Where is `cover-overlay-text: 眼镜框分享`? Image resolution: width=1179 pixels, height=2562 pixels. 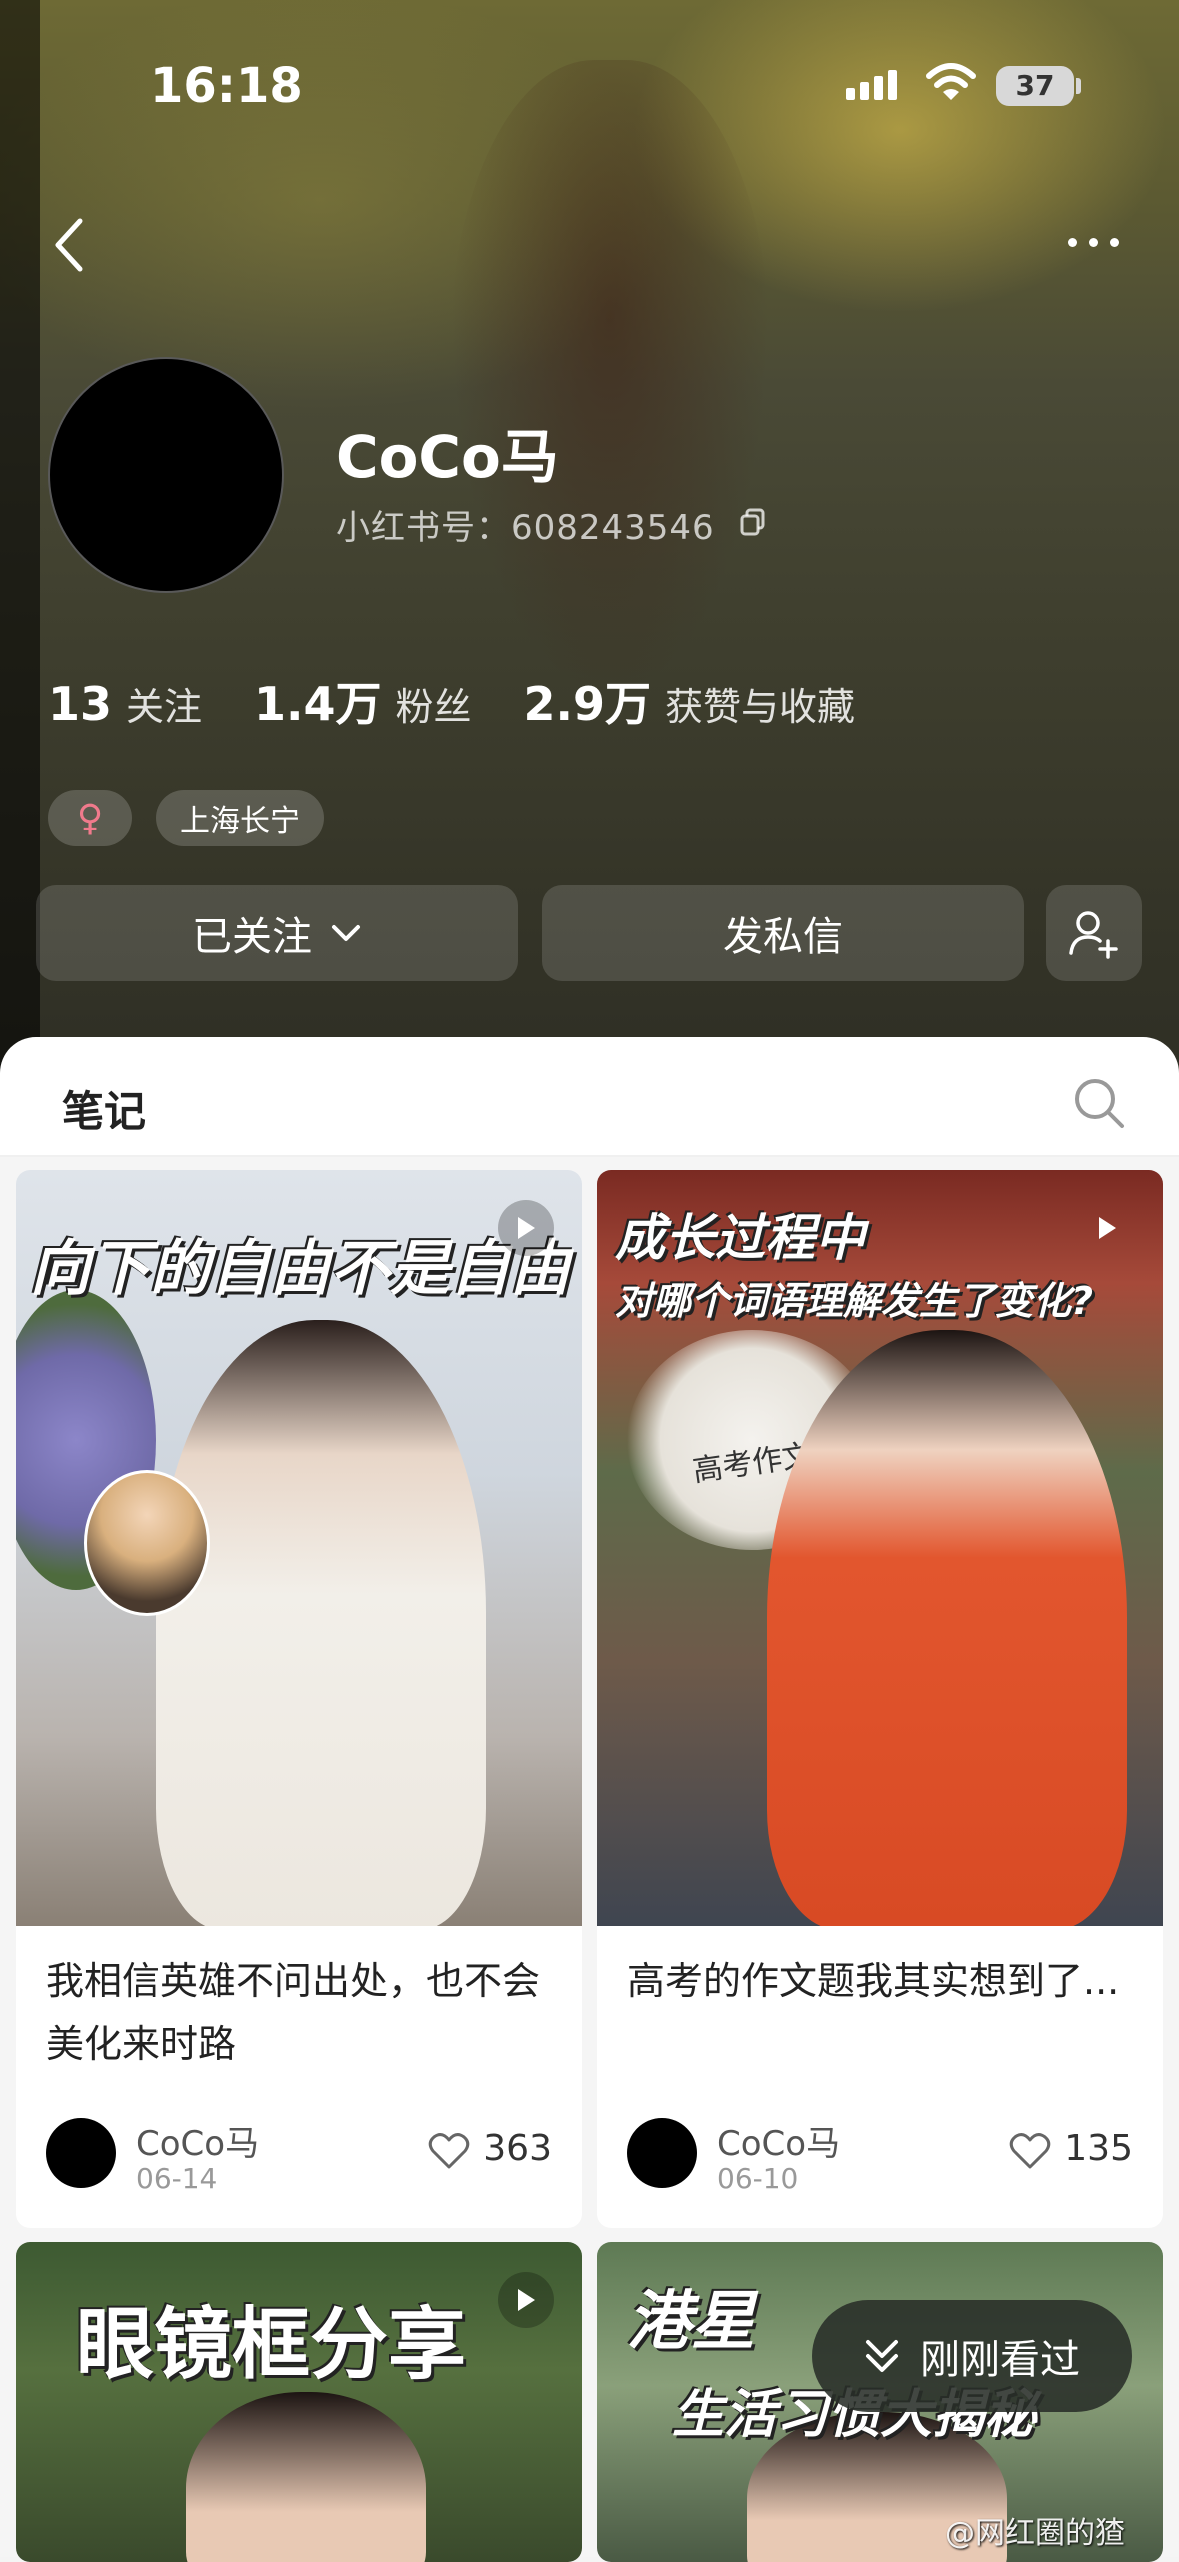 cover-overlay-text: 眼镜框分享 is located at coordinates (271, 2345).